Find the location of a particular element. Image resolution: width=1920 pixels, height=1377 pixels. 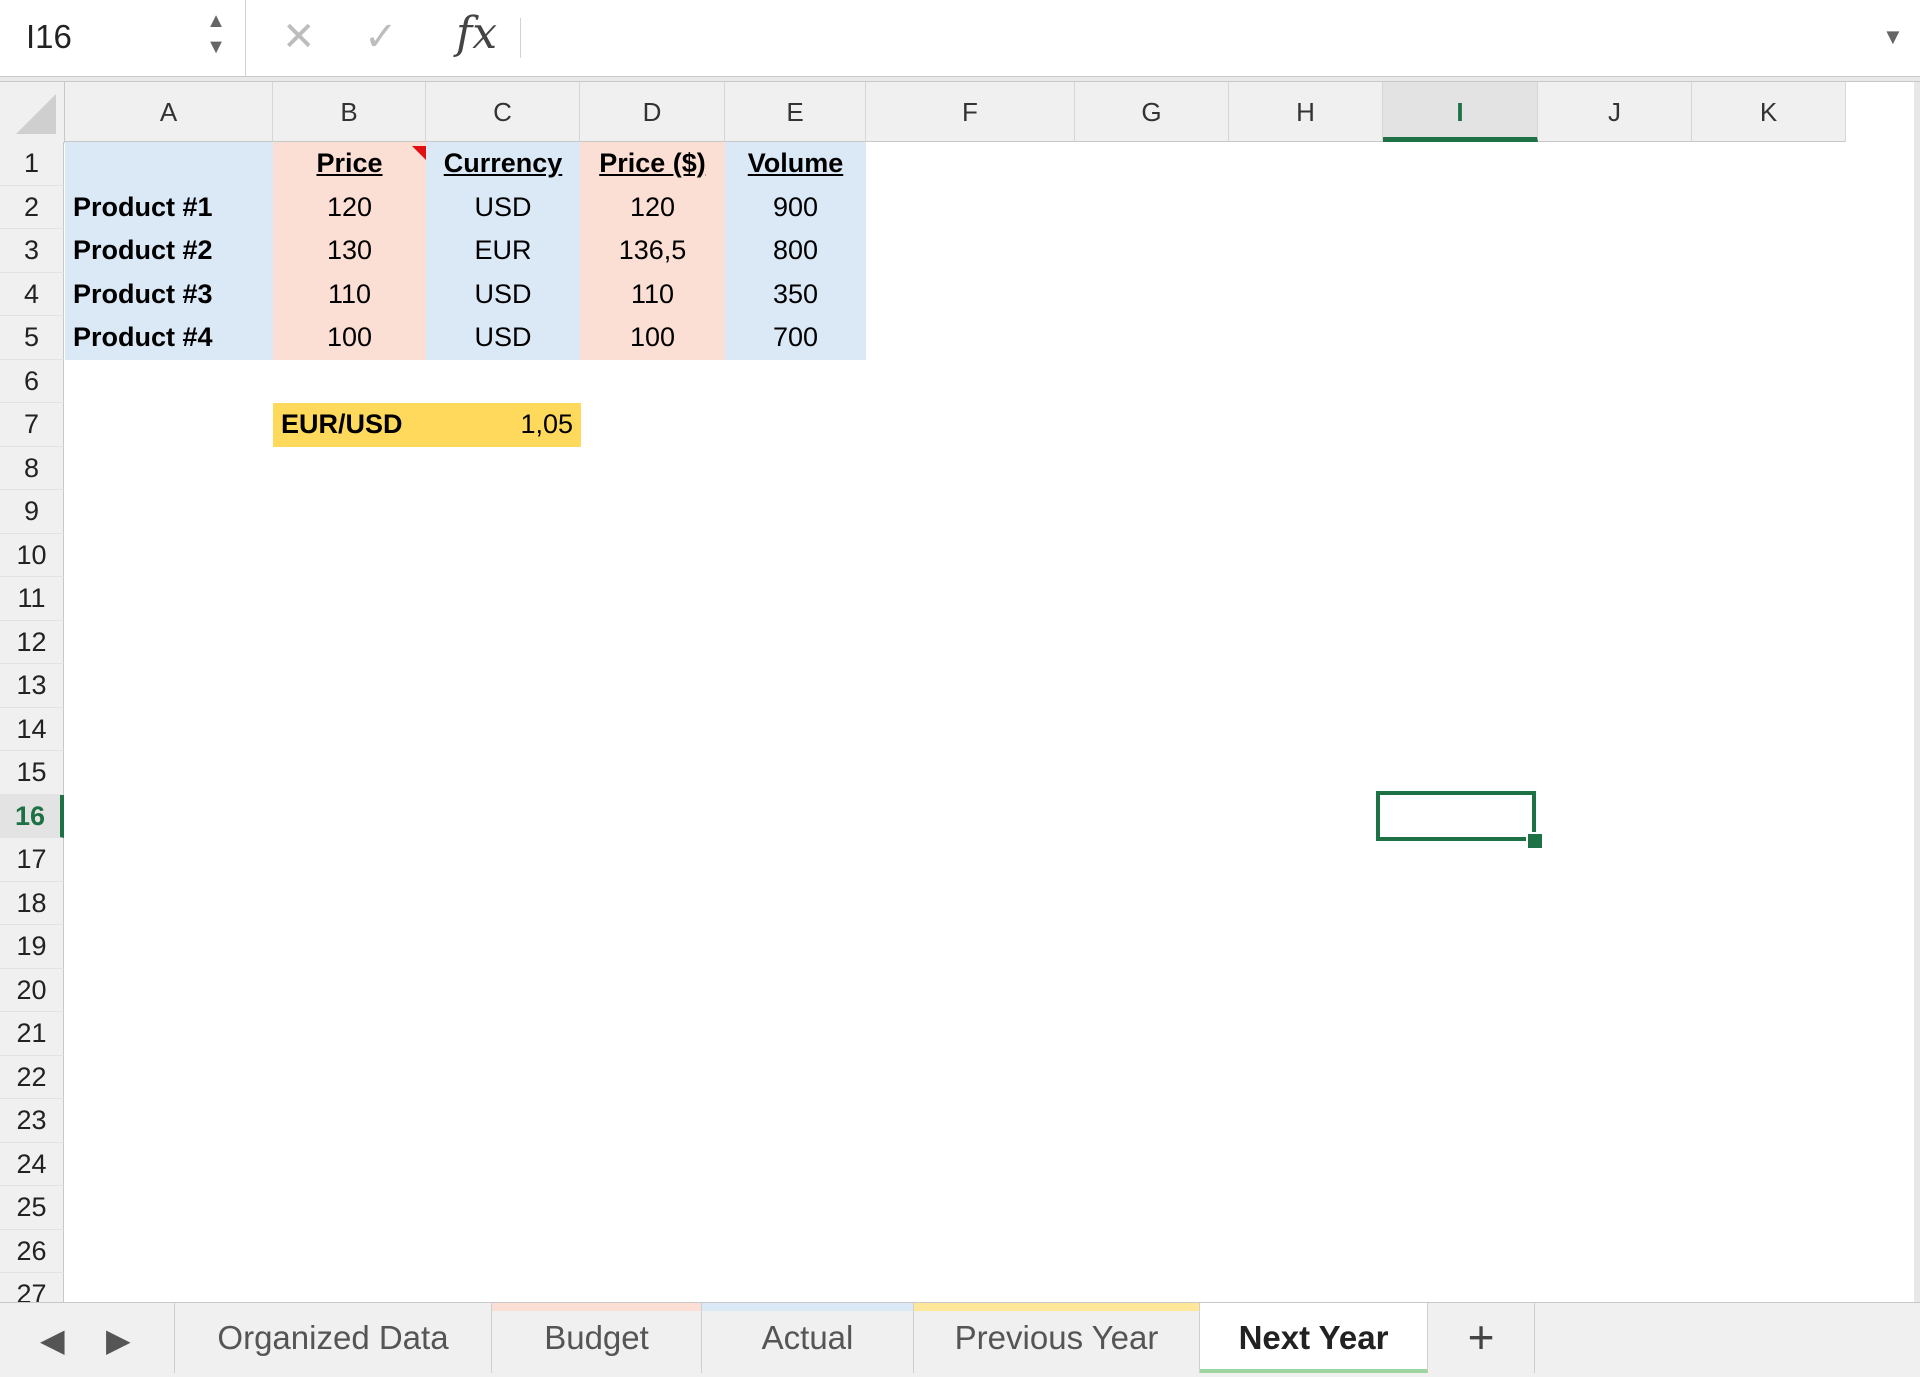

tab-next-year: Next Year is located at coordinates (1314, 1338).